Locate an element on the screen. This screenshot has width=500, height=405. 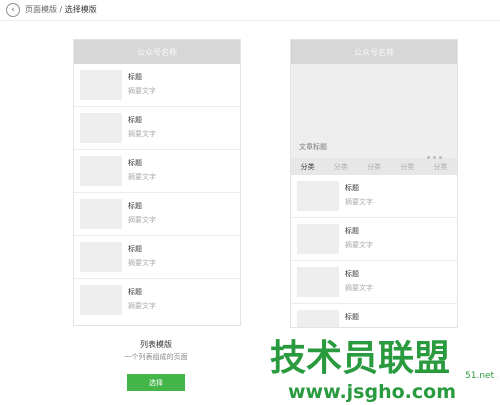
watermark-brand: 技术员联盟 is located at coordinates (360, 358).